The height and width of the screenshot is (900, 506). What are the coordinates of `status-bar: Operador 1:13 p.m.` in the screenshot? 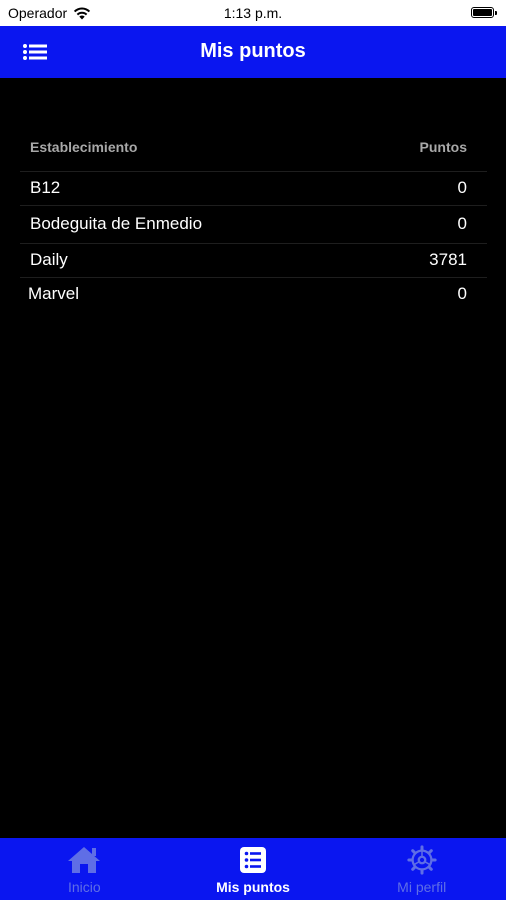 It's located at (253, 13).